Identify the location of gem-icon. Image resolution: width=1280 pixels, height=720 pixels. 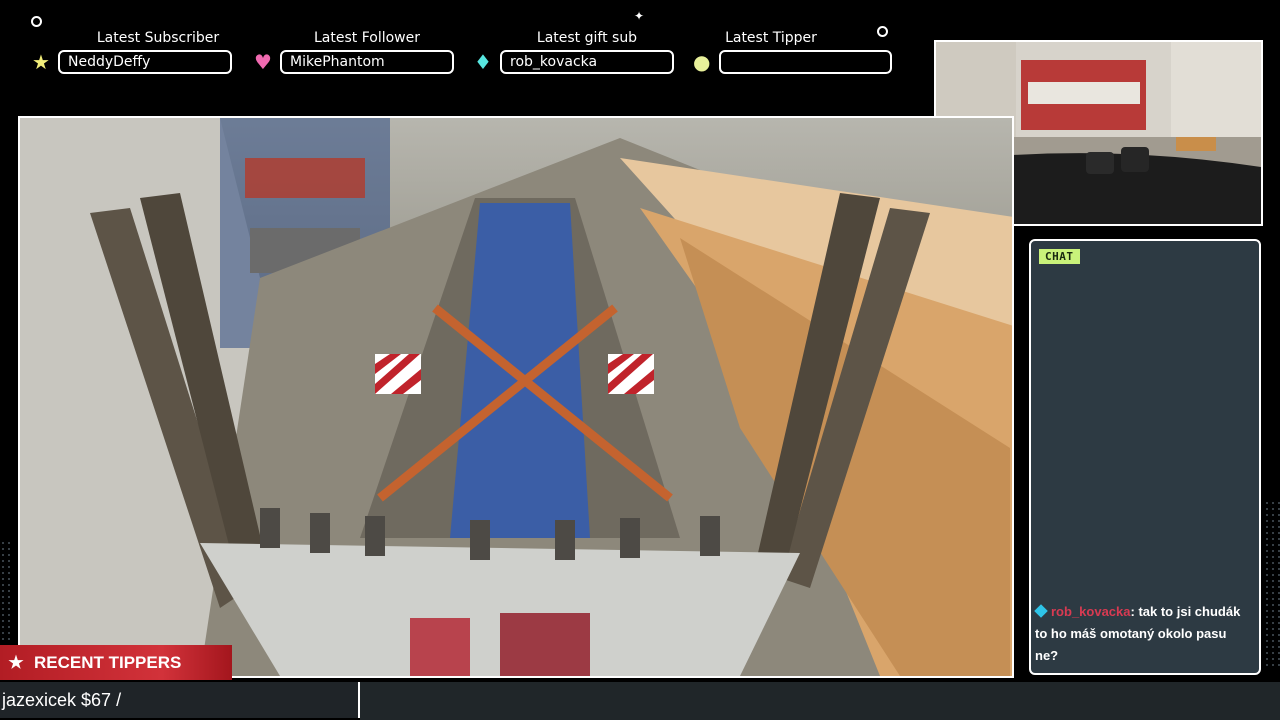
(1041, 611).